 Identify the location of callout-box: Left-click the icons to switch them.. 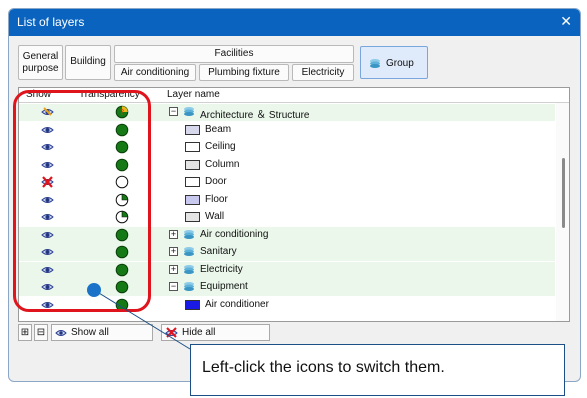
(377, 370).